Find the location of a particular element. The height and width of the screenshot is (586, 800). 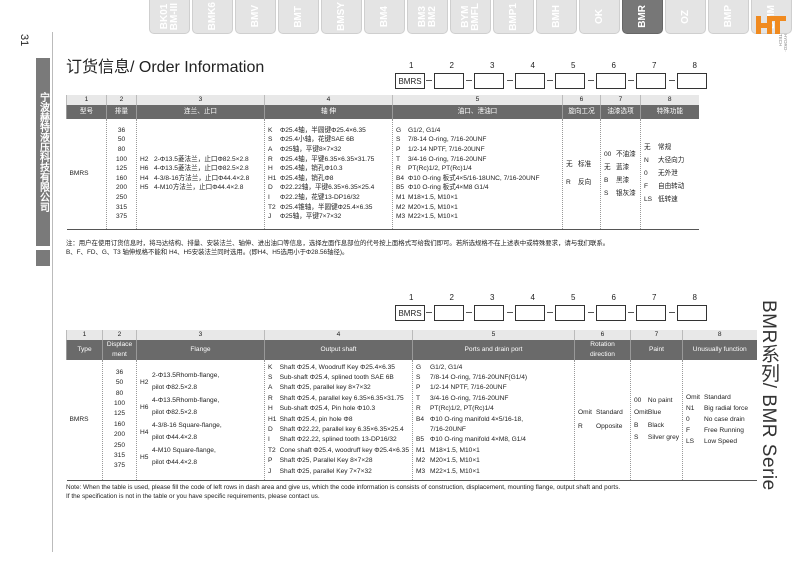

tab-bmsy: BMSY is located at coordinates (341, 17).